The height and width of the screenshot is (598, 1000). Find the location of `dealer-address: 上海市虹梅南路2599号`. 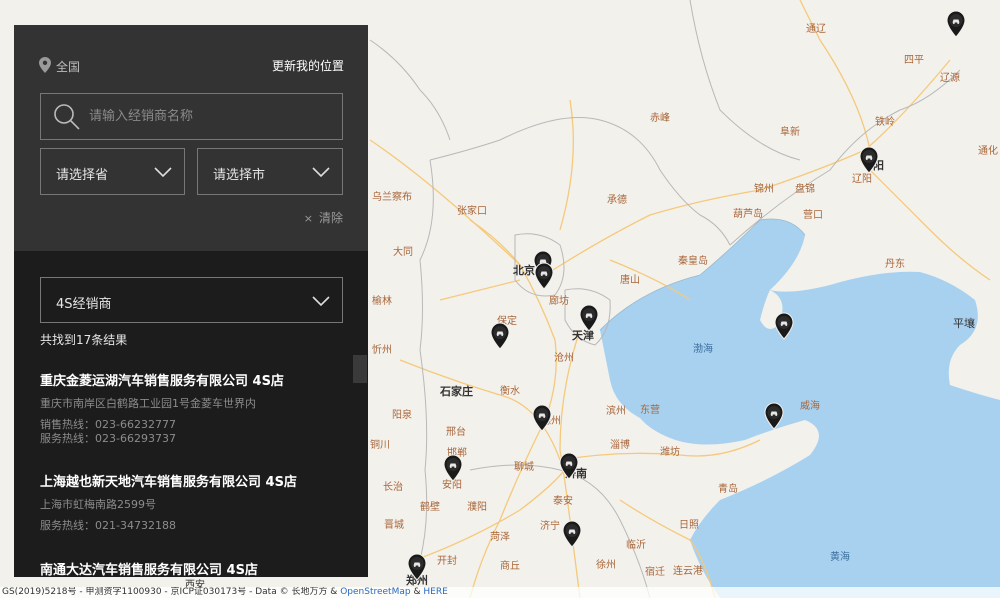

dealer-address: 上海市虹梅南路2599号 is located at coordinates (98, 504).